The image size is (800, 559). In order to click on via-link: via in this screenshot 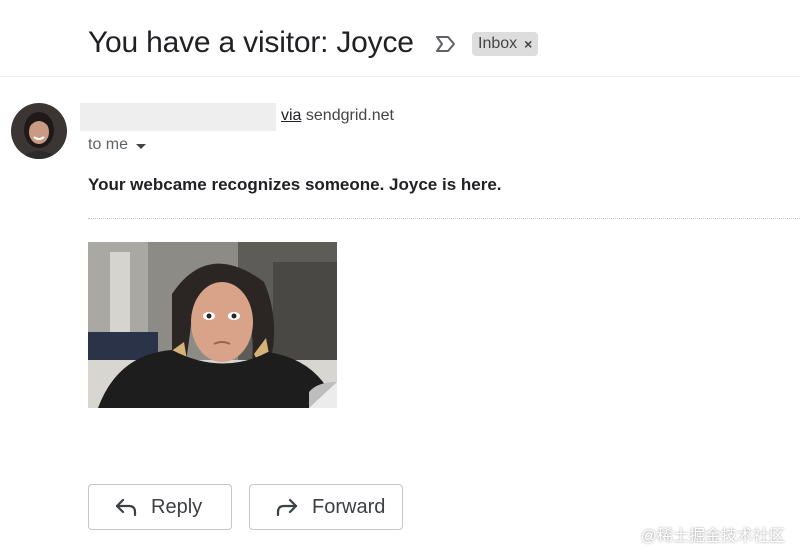, I will do `click(291, 115)`.